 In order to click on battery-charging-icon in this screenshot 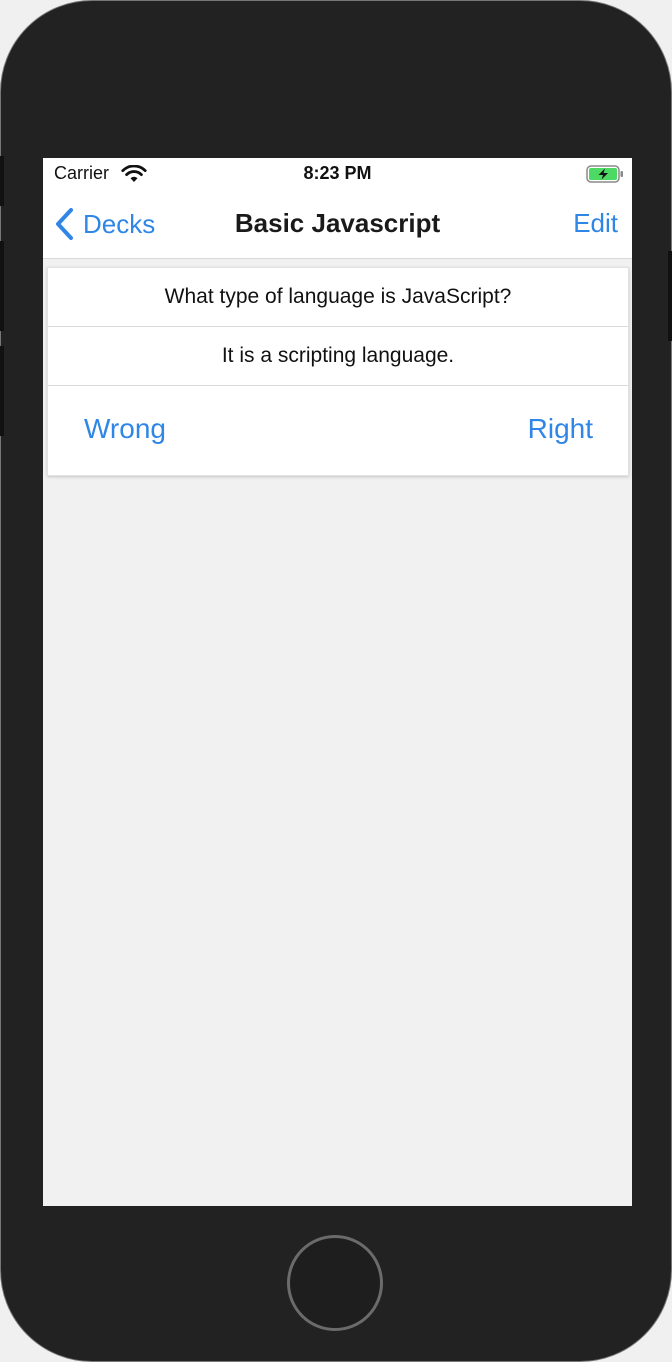, I will do `click(604, 174)`.